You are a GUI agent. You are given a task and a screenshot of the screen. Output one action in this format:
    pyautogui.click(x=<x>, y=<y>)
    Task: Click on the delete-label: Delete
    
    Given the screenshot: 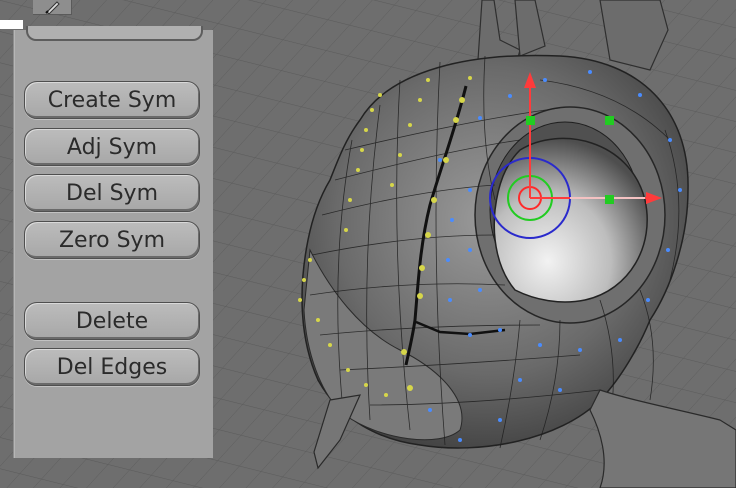 What is the action you would take?
    pyautogui.click(x=112, y=321)
    